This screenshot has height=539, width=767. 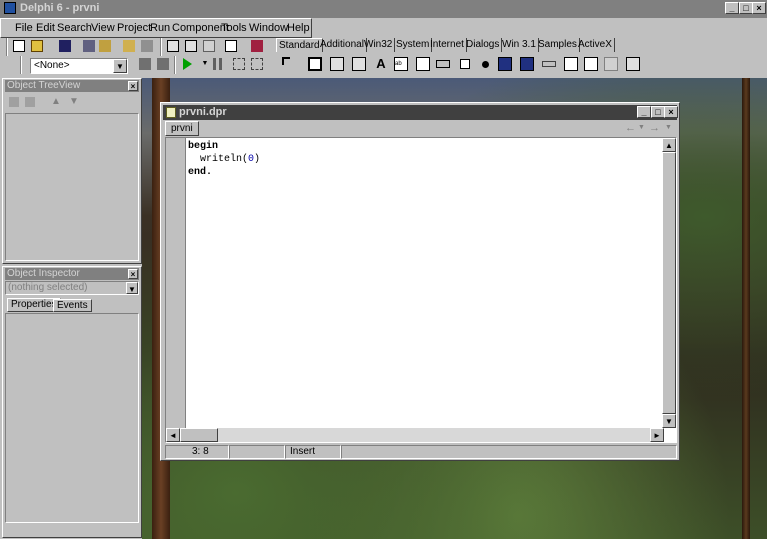 I want to click on object-selector-combo: (nothing selected) ▼, so click(x=72, y=288).